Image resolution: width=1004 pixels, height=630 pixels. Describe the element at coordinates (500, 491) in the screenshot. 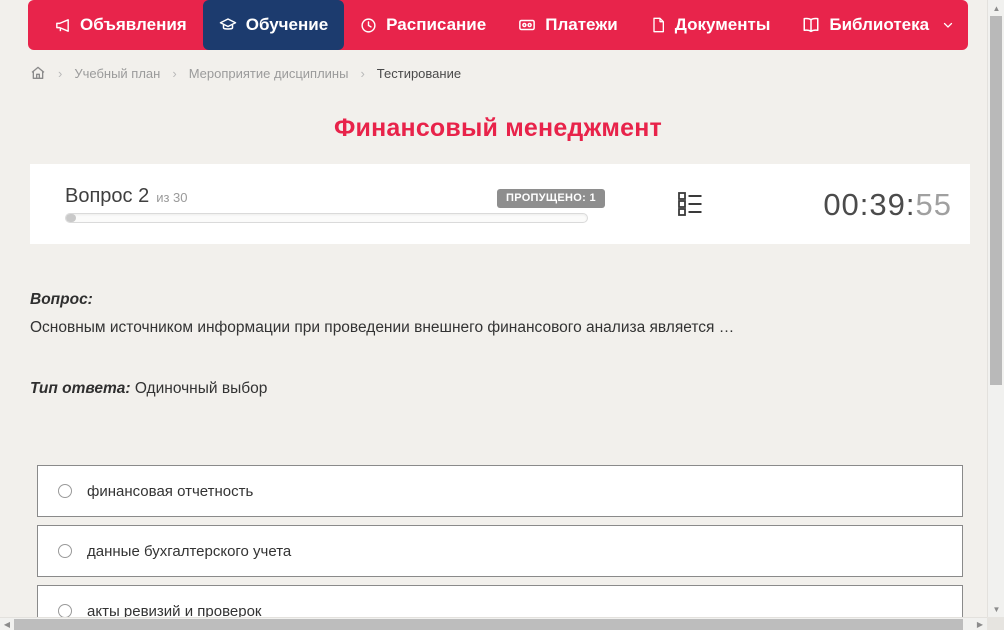

I see `answer-option: финансовая отчетность` at that location.